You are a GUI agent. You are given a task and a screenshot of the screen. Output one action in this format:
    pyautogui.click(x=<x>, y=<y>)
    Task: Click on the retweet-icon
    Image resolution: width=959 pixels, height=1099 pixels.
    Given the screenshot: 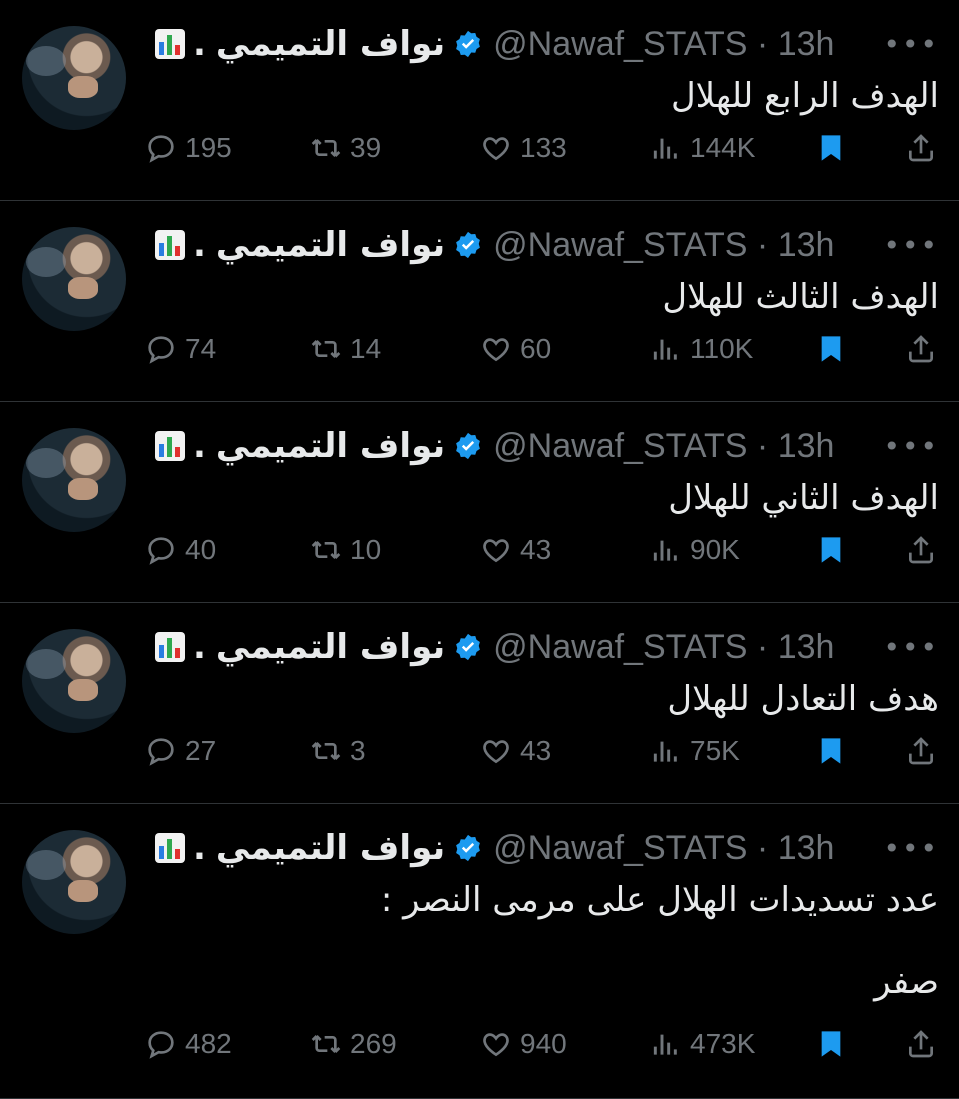 What is the action you would take?
    pyautogui.click(x=326, y=148)
    